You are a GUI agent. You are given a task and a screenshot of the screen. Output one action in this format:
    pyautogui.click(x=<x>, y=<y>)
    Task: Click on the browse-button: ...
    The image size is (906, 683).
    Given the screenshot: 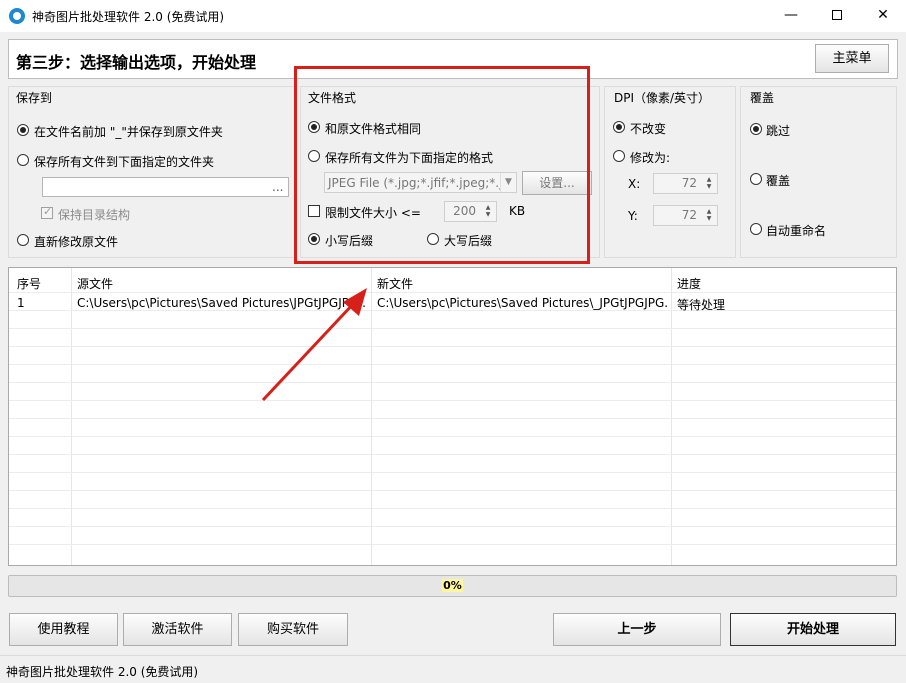 What is the action you would take?
    pyautogui.click(x=277, y=187)
    